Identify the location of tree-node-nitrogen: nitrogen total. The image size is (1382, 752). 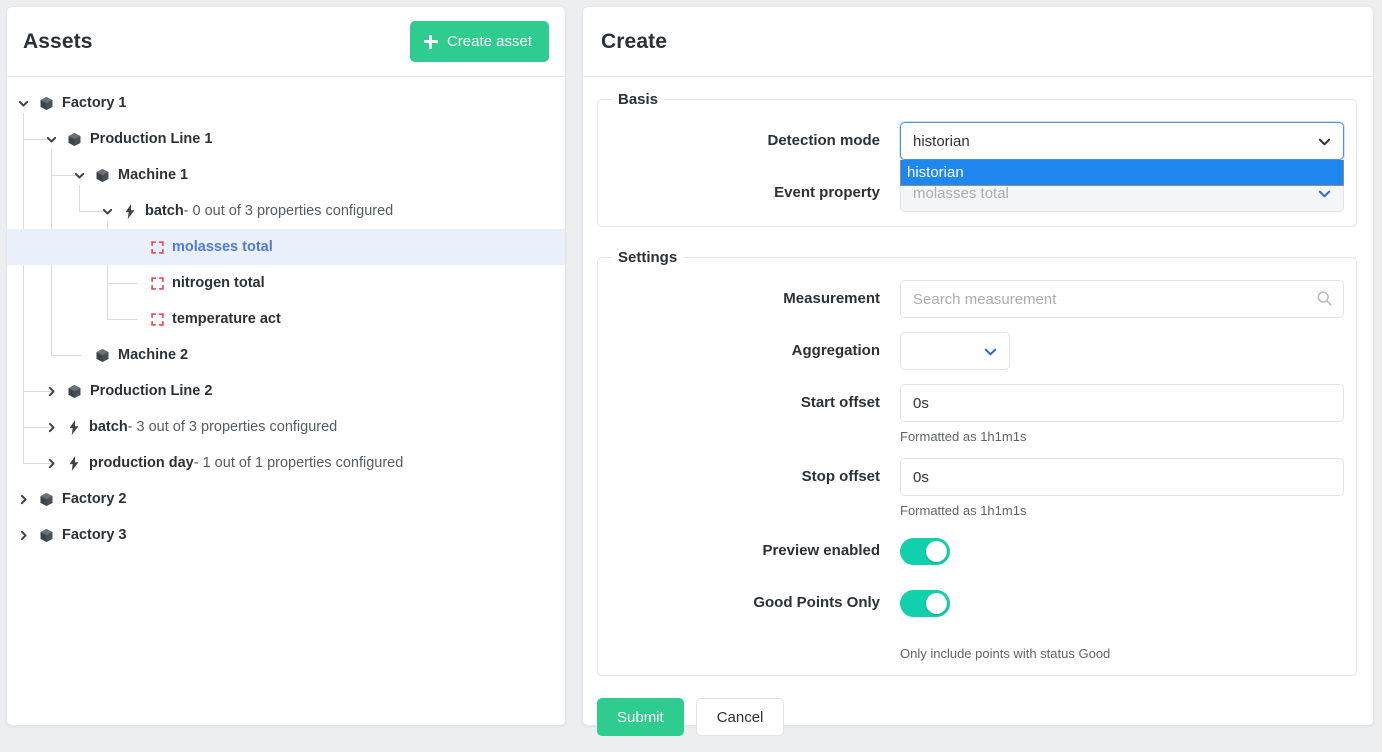
(286, 283).